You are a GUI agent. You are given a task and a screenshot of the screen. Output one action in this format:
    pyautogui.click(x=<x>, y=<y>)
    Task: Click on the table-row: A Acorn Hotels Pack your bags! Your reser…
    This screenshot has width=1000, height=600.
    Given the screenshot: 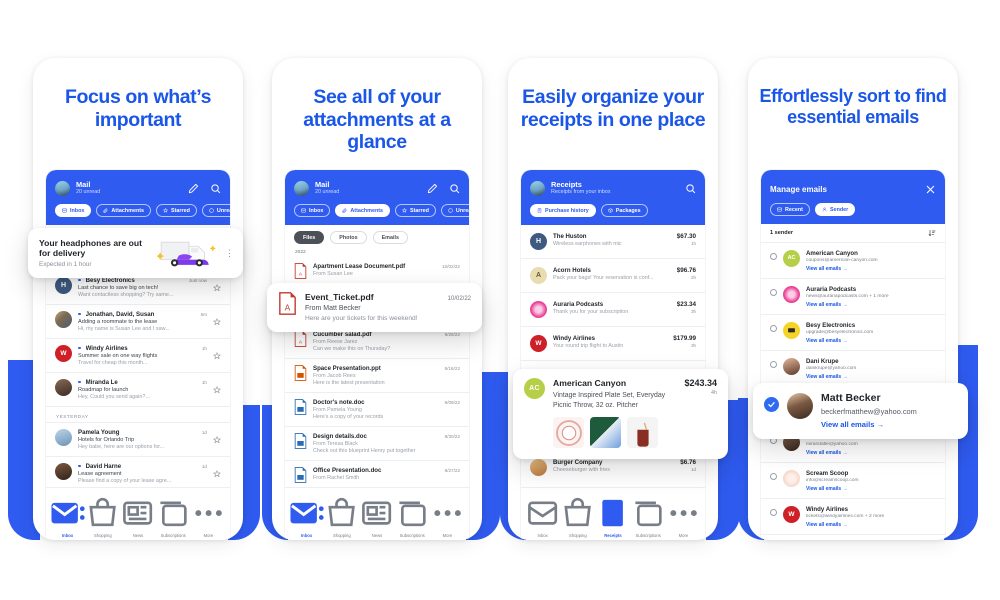 What is the action you would take?
    pyautogui.click(x=613, y=276)
    